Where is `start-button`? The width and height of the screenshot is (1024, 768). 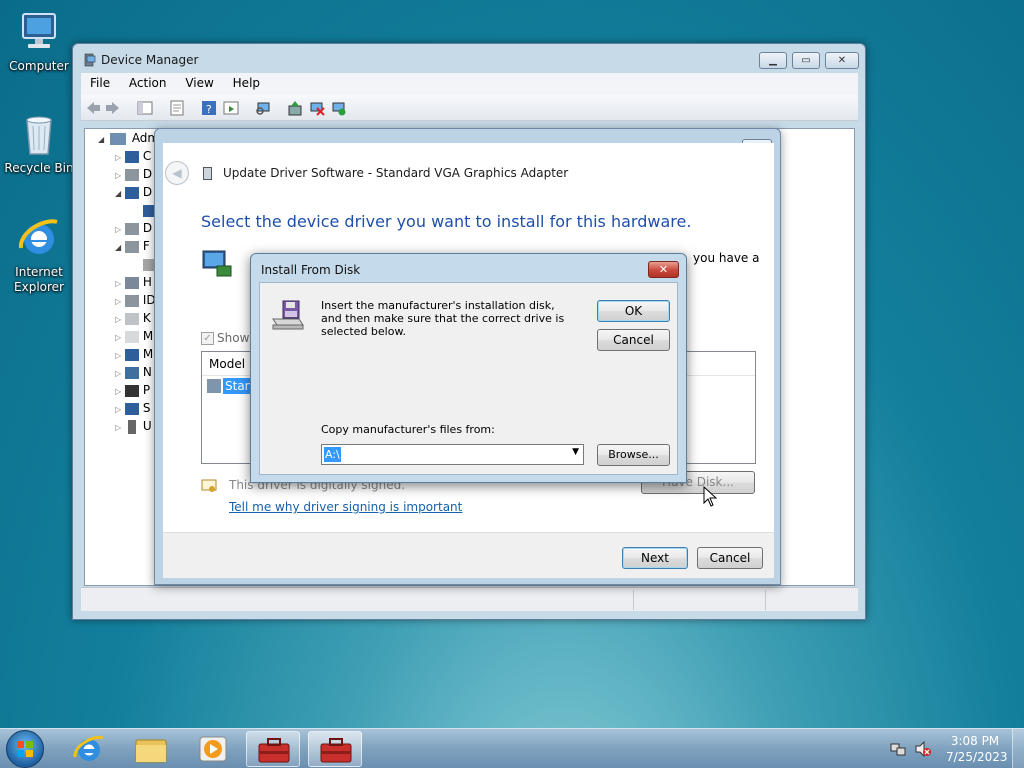 start-button is located at coordinates (25, 749).